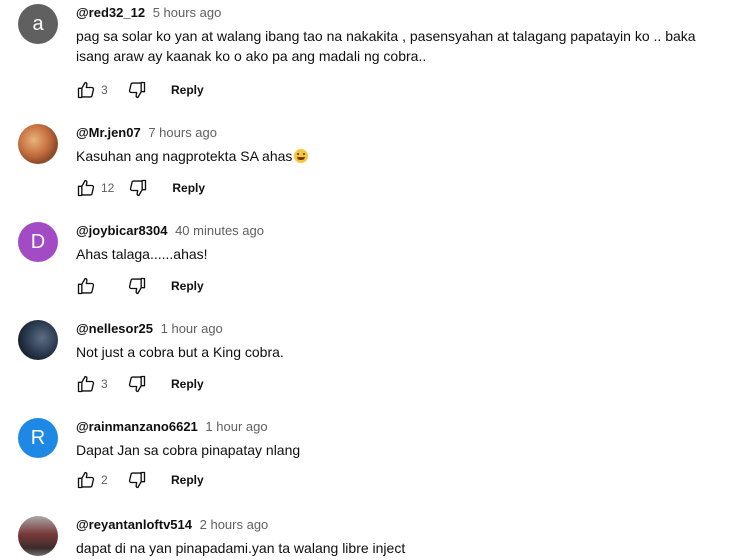 The image size is (750, 560). I want to click on author-handle: @nellesor25, so click(114, 328).